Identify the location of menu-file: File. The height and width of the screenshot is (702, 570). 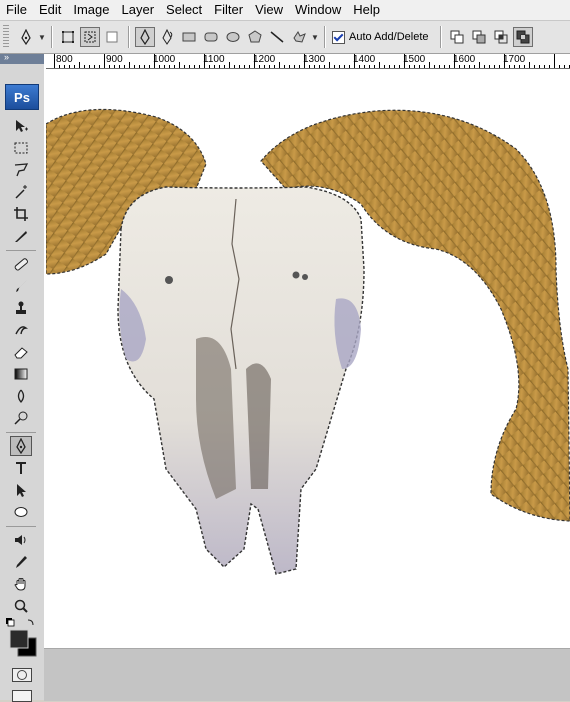
(16, 10).